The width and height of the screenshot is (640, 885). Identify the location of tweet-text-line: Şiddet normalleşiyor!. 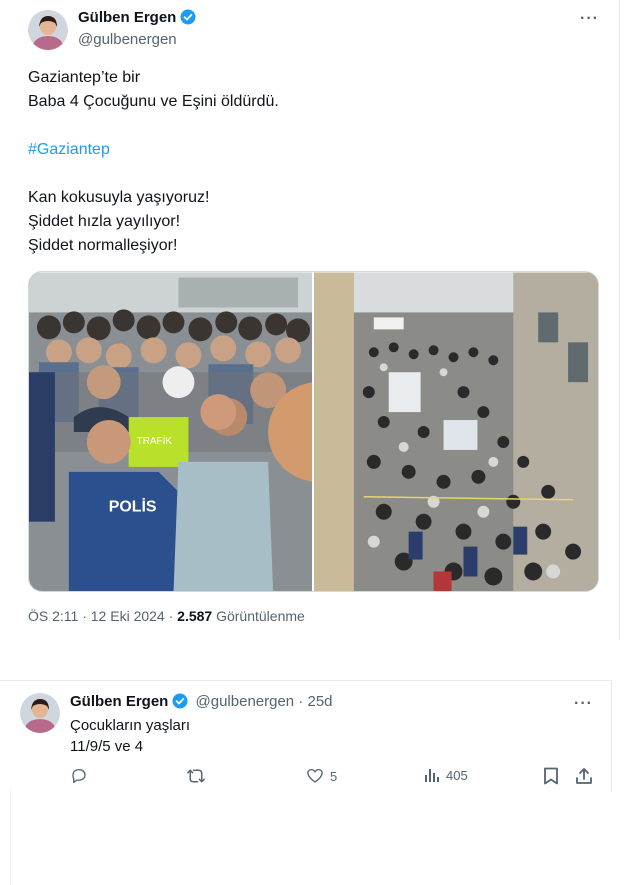
(103, 245).